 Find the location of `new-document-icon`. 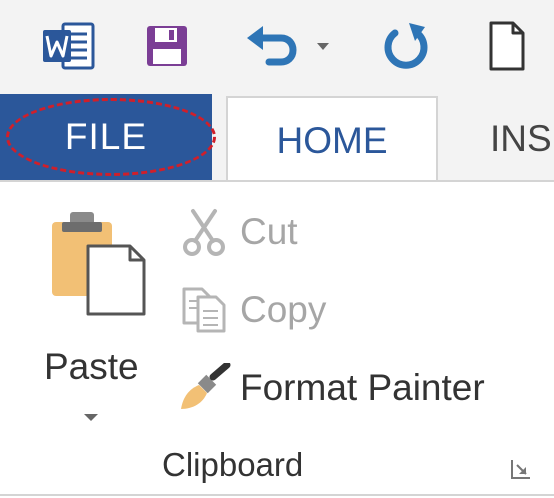

new-document-icon is located at coordinates (507, 46).